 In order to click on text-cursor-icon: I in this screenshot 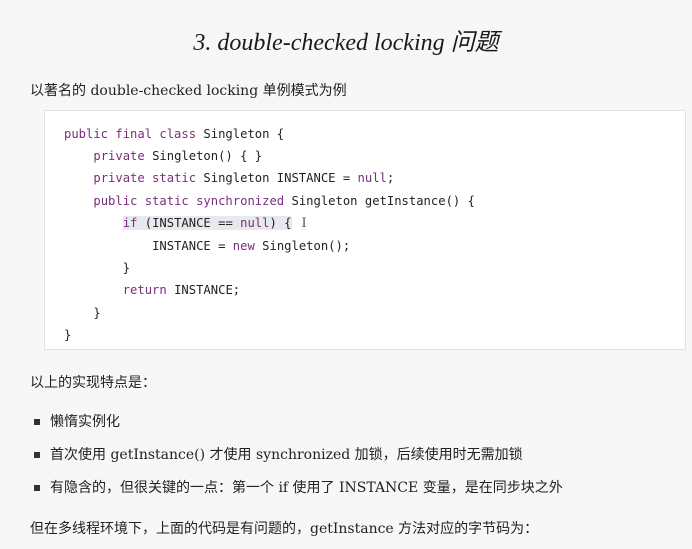, I will do `click(304, 223)`.